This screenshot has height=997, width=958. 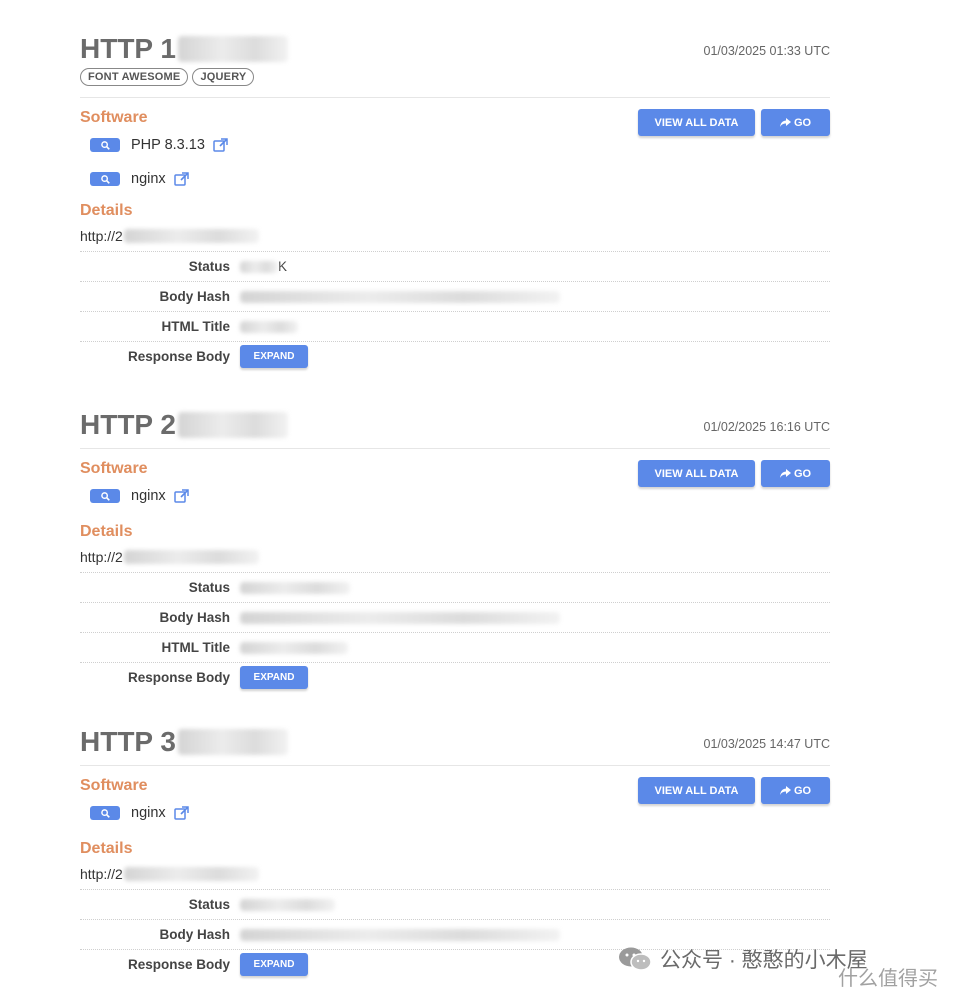 I want to click on watermark-text: 公众号 · 憨憨的小木屋, so click(x=764, y=960).